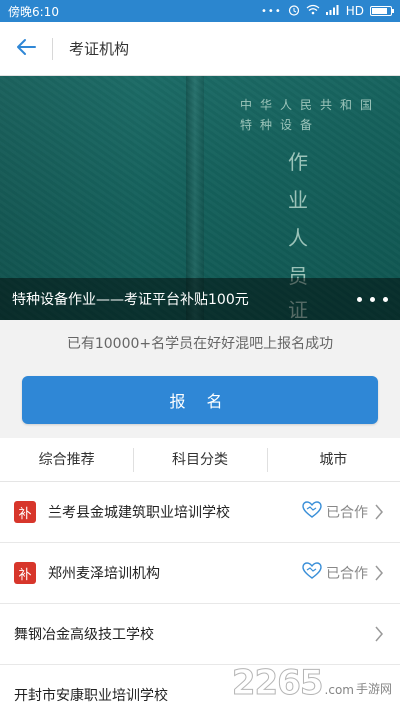 This screenshot has width=400, height=711. Describe the element at coordinates (84, 635) in the screenshot. I see `school-name: 舞钢冶金高级技工学校` at that location.